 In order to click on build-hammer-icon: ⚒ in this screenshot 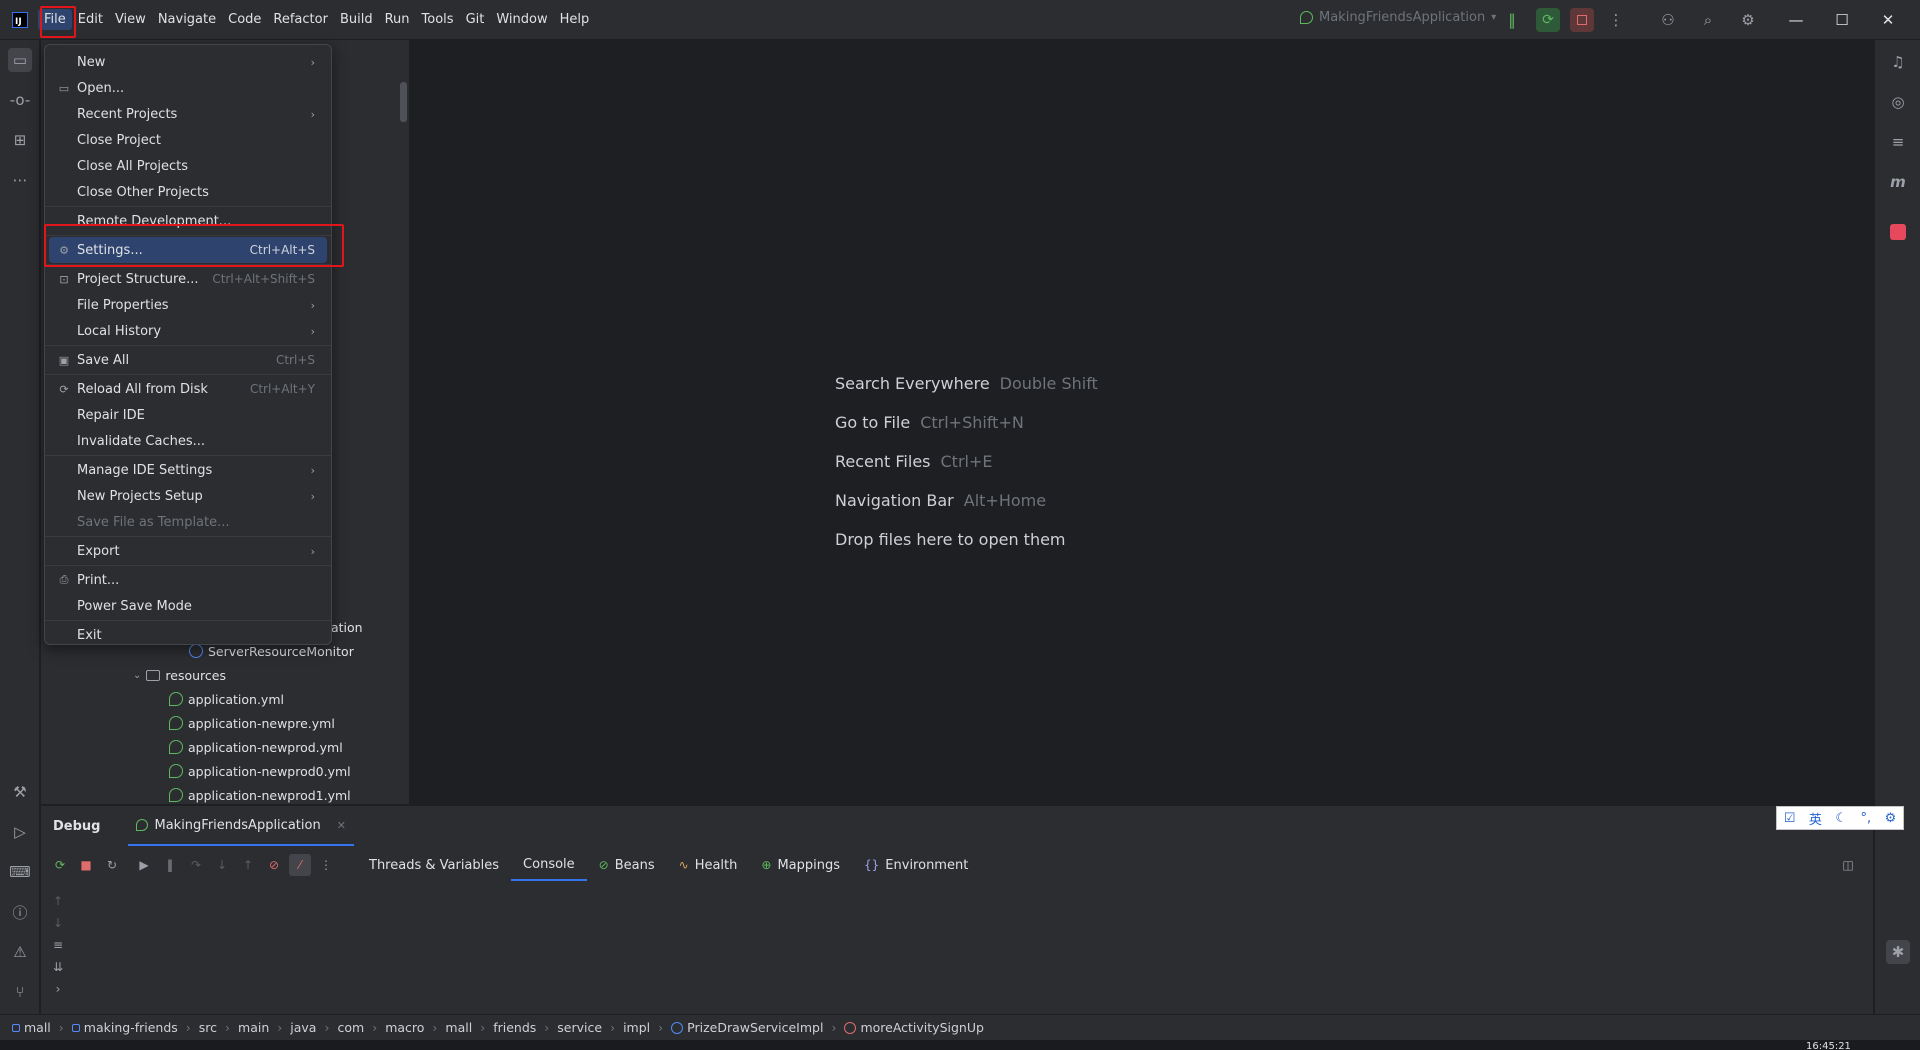, I will do `click(20, 792)`.